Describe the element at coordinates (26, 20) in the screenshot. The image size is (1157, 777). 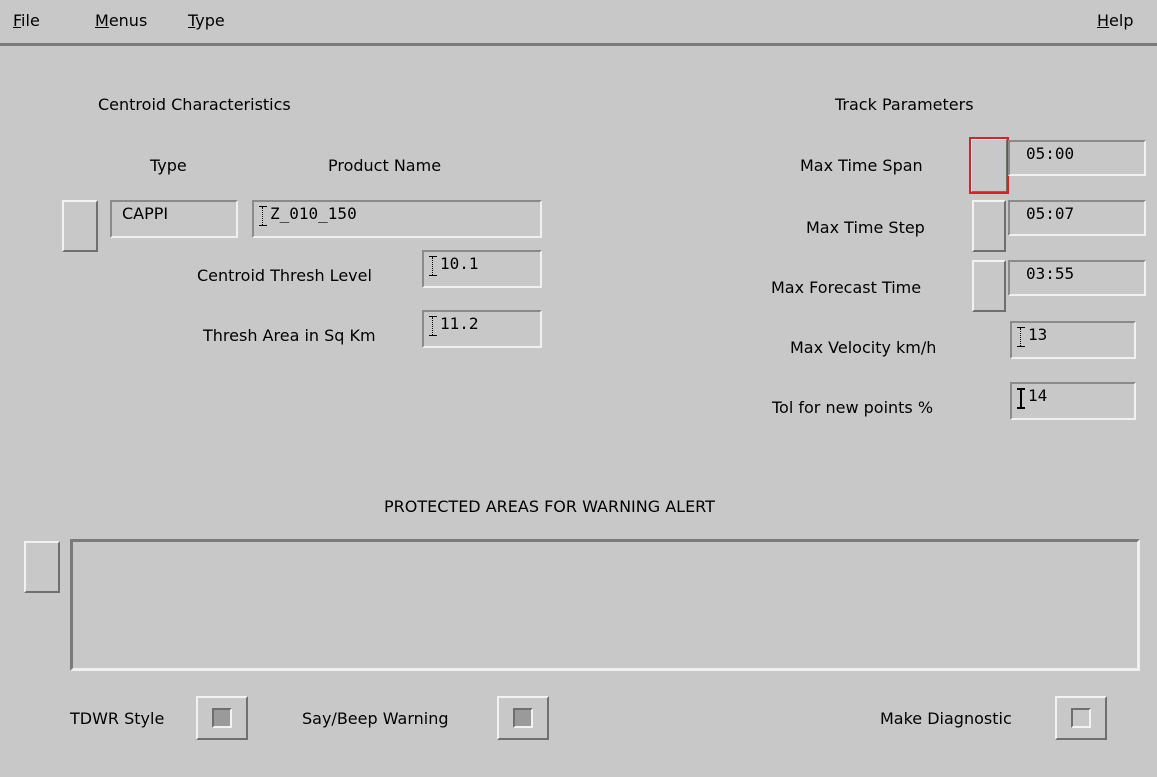
I see `menu-file: File` at that location.